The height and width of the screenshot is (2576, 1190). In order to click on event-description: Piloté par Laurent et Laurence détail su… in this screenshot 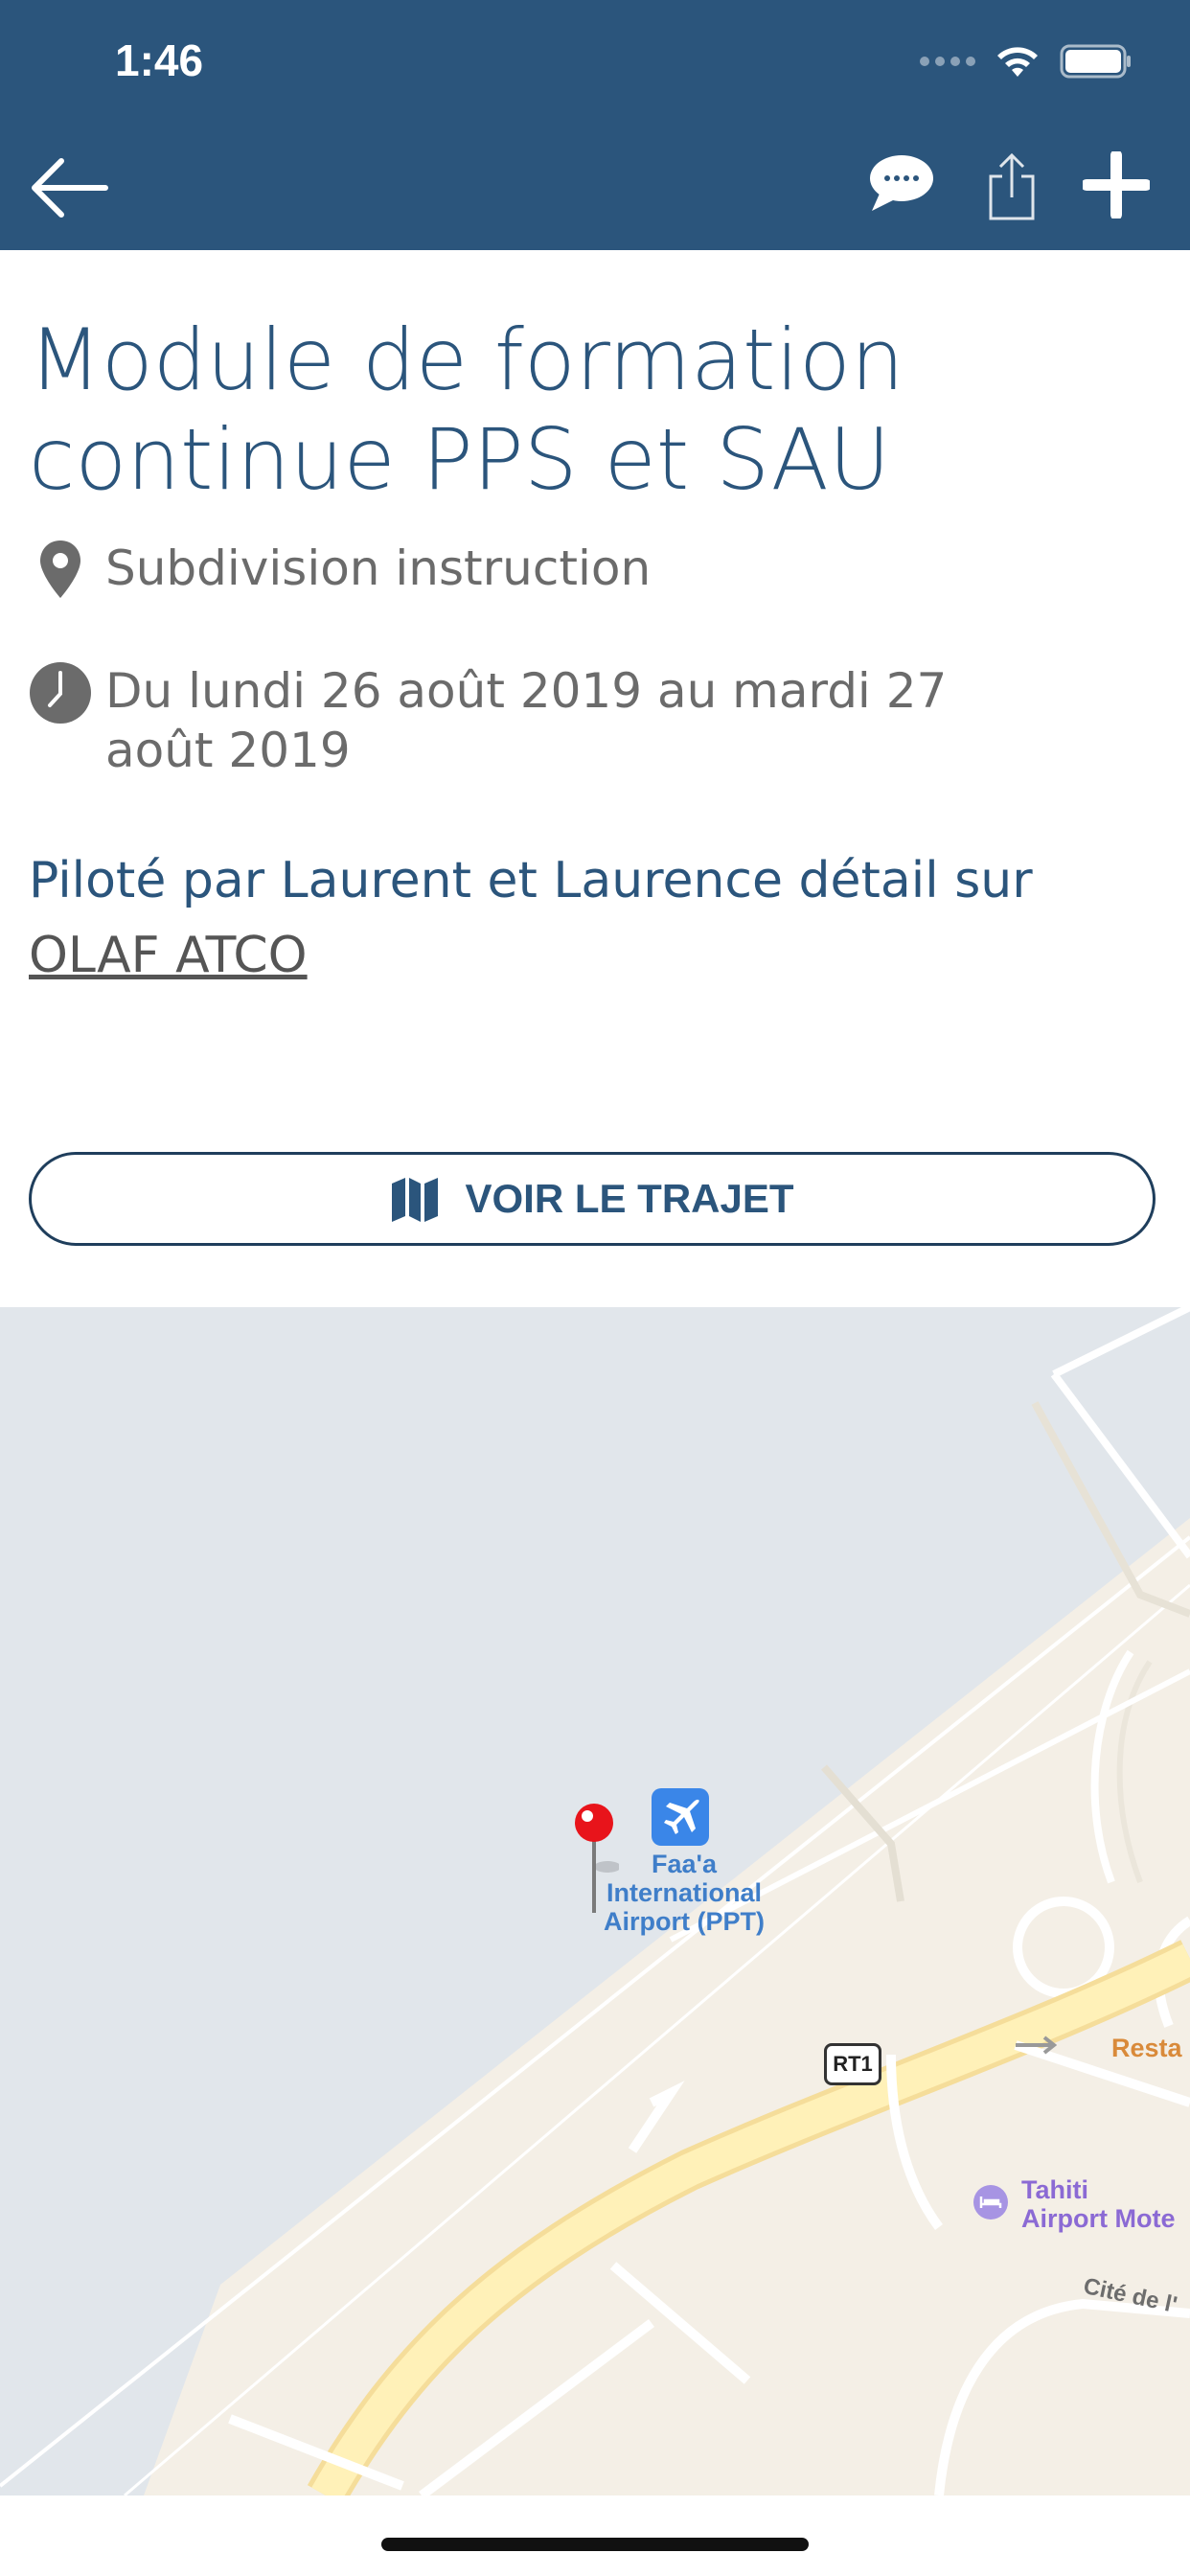, I will do `click(594, 918)`.